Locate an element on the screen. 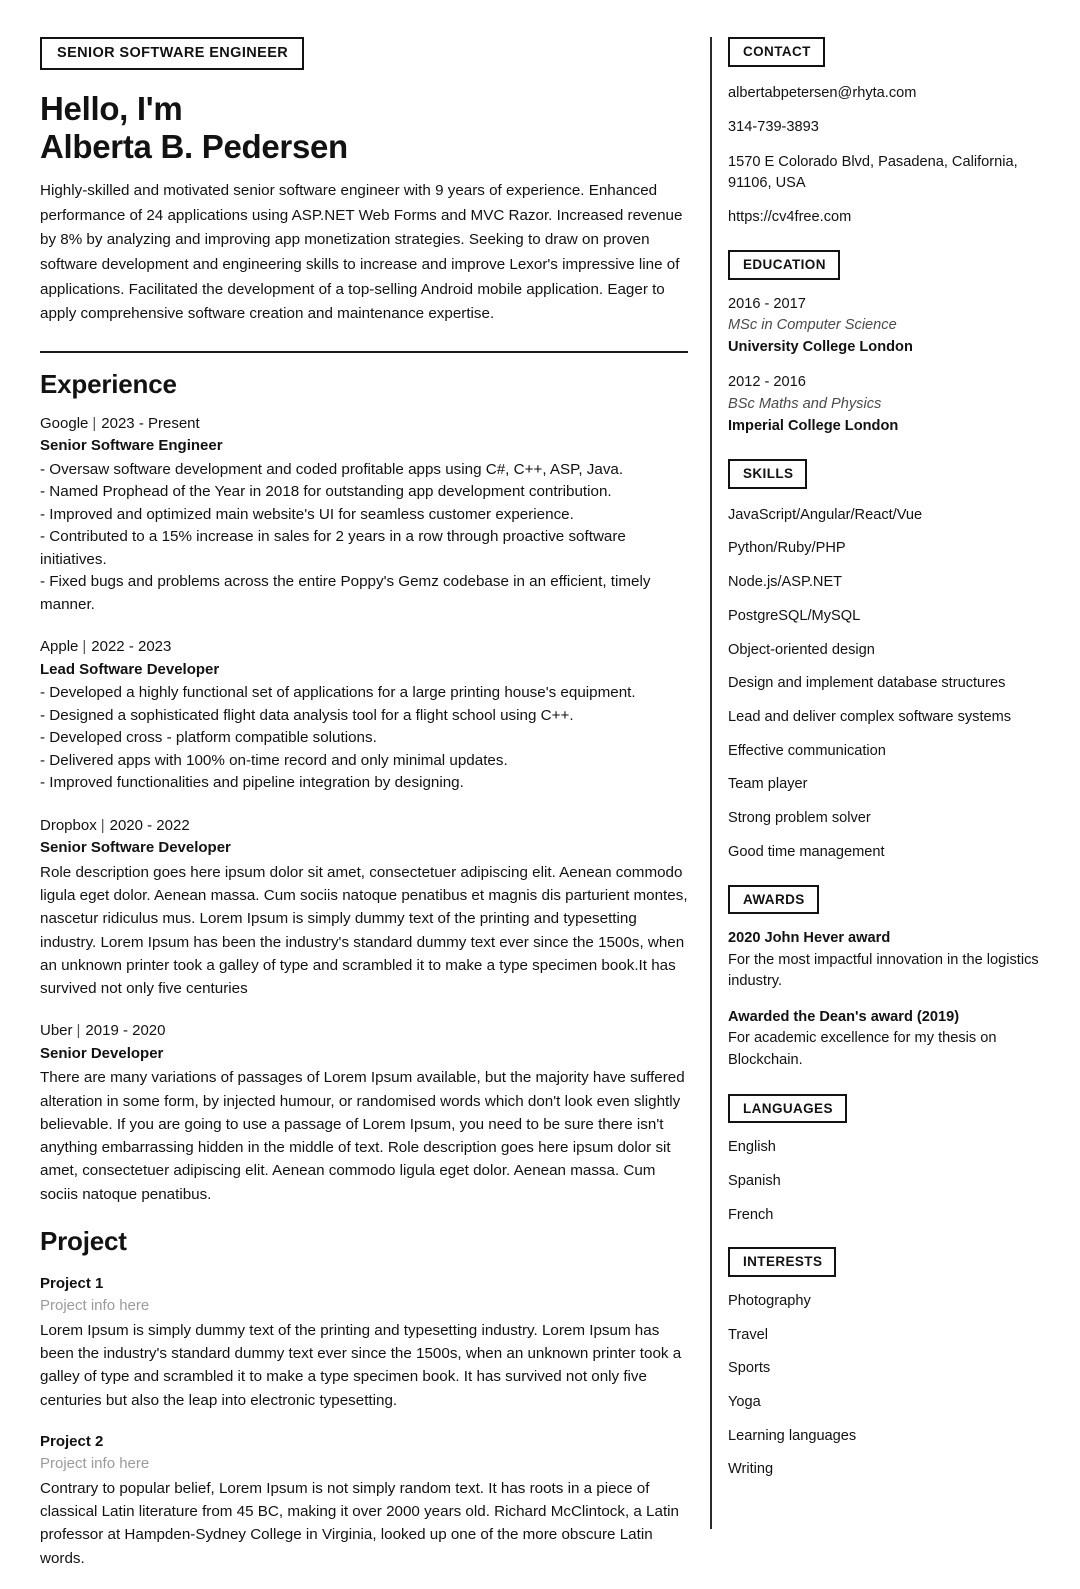 This screenshot has width=1080, height=1589. education-degree: BSc Maths and Physics is located at coordinates (805, 403).